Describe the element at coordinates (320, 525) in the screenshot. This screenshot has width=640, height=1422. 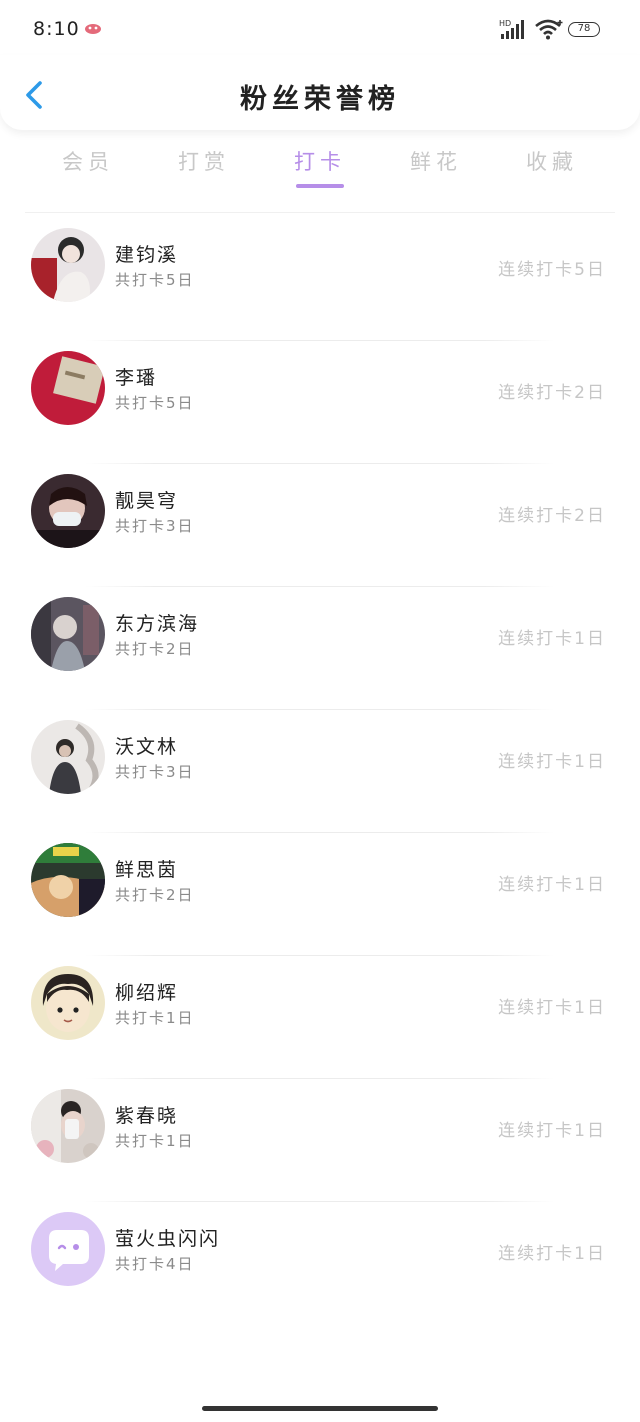
I see `list-item: 靓昊穹 共打卡3日 连续打卡2日` at that location.